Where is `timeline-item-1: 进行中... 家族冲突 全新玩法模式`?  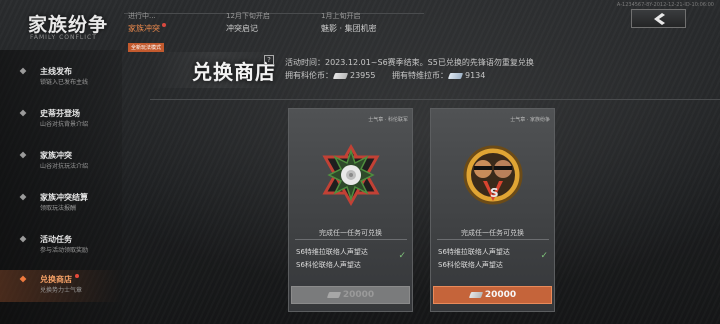 timeline-item-1: 进行中... 家族冲突 全新玩法模式 is located at coordinates (147, 32).